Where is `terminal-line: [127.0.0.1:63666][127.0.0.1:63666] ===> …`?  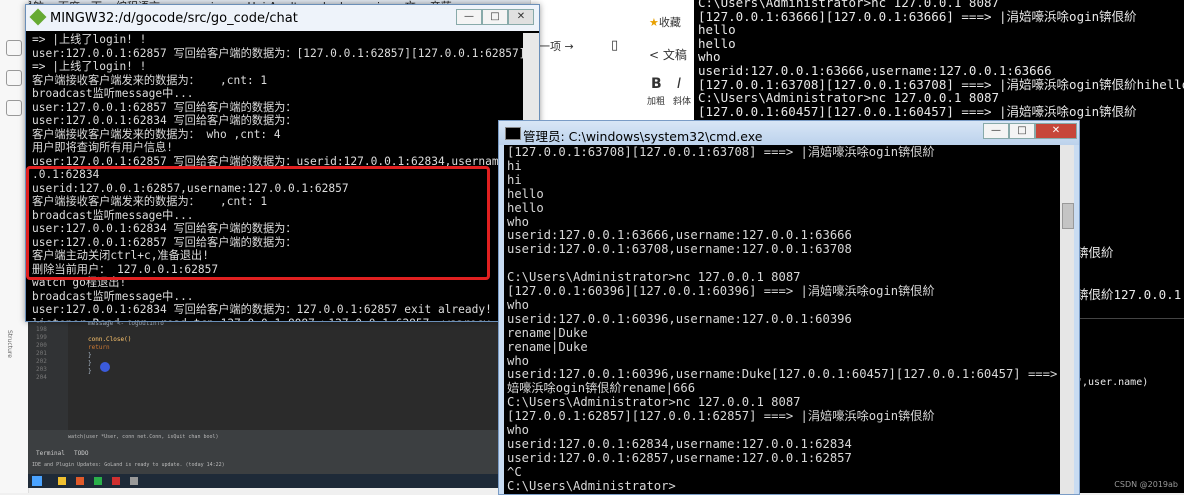 terminal-line: [127.0.0.1:63666][127.0.0.1:63666] ===> … is located at coordinates (917, 16).